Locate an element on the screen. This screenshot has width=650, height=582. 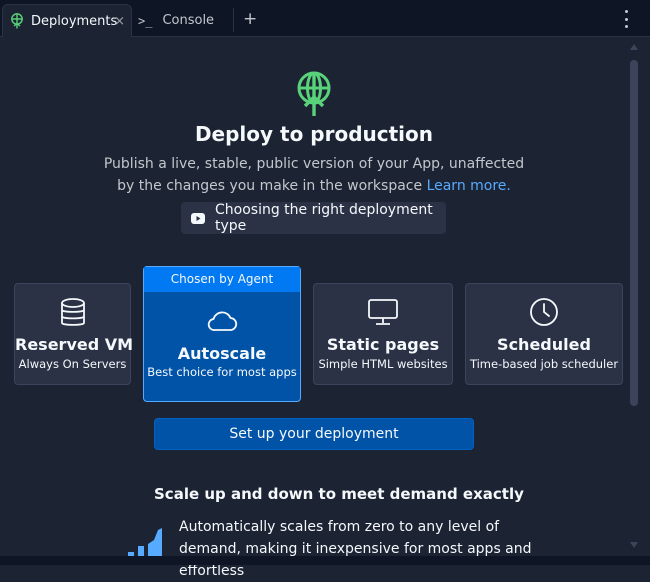
tab-divider is located at coordinates (233, 20).